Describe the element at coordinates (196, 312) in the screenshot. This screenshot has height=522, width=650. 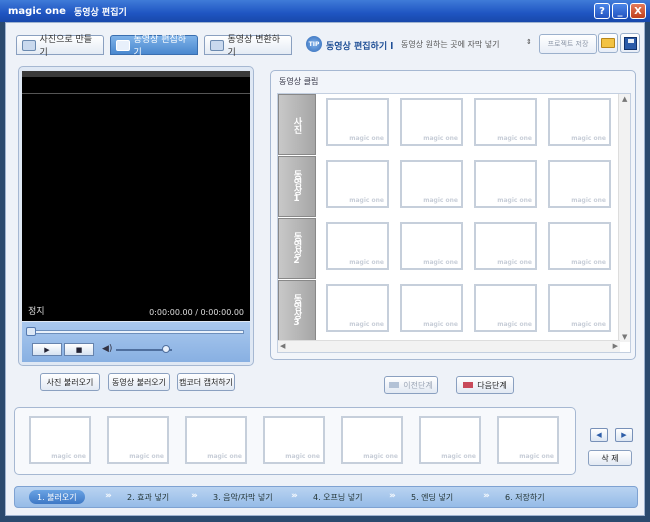
I see `timecode: 0:00:00.00 / 0:00:00.00` at that location.